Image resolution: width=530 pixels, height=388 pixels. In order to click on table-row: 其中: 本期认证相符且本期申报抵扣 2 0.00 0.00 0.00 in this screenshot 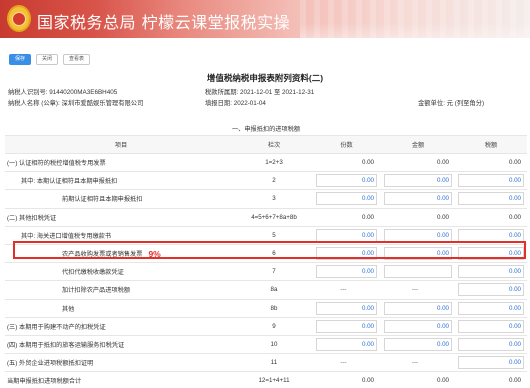, I will do `click(266, 181)`.